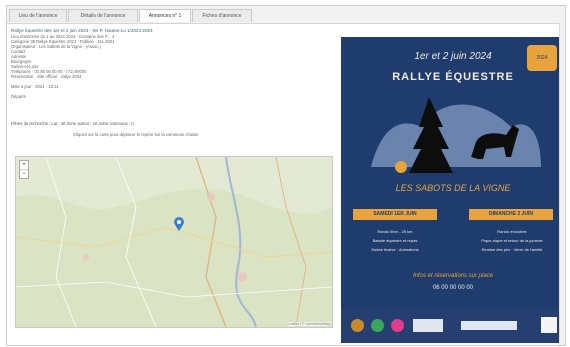 Image resolution: width=570 pixels, height=347 pixels. I want to click on program-item: Pique-nique et retour de la journée, so click(512, 240).